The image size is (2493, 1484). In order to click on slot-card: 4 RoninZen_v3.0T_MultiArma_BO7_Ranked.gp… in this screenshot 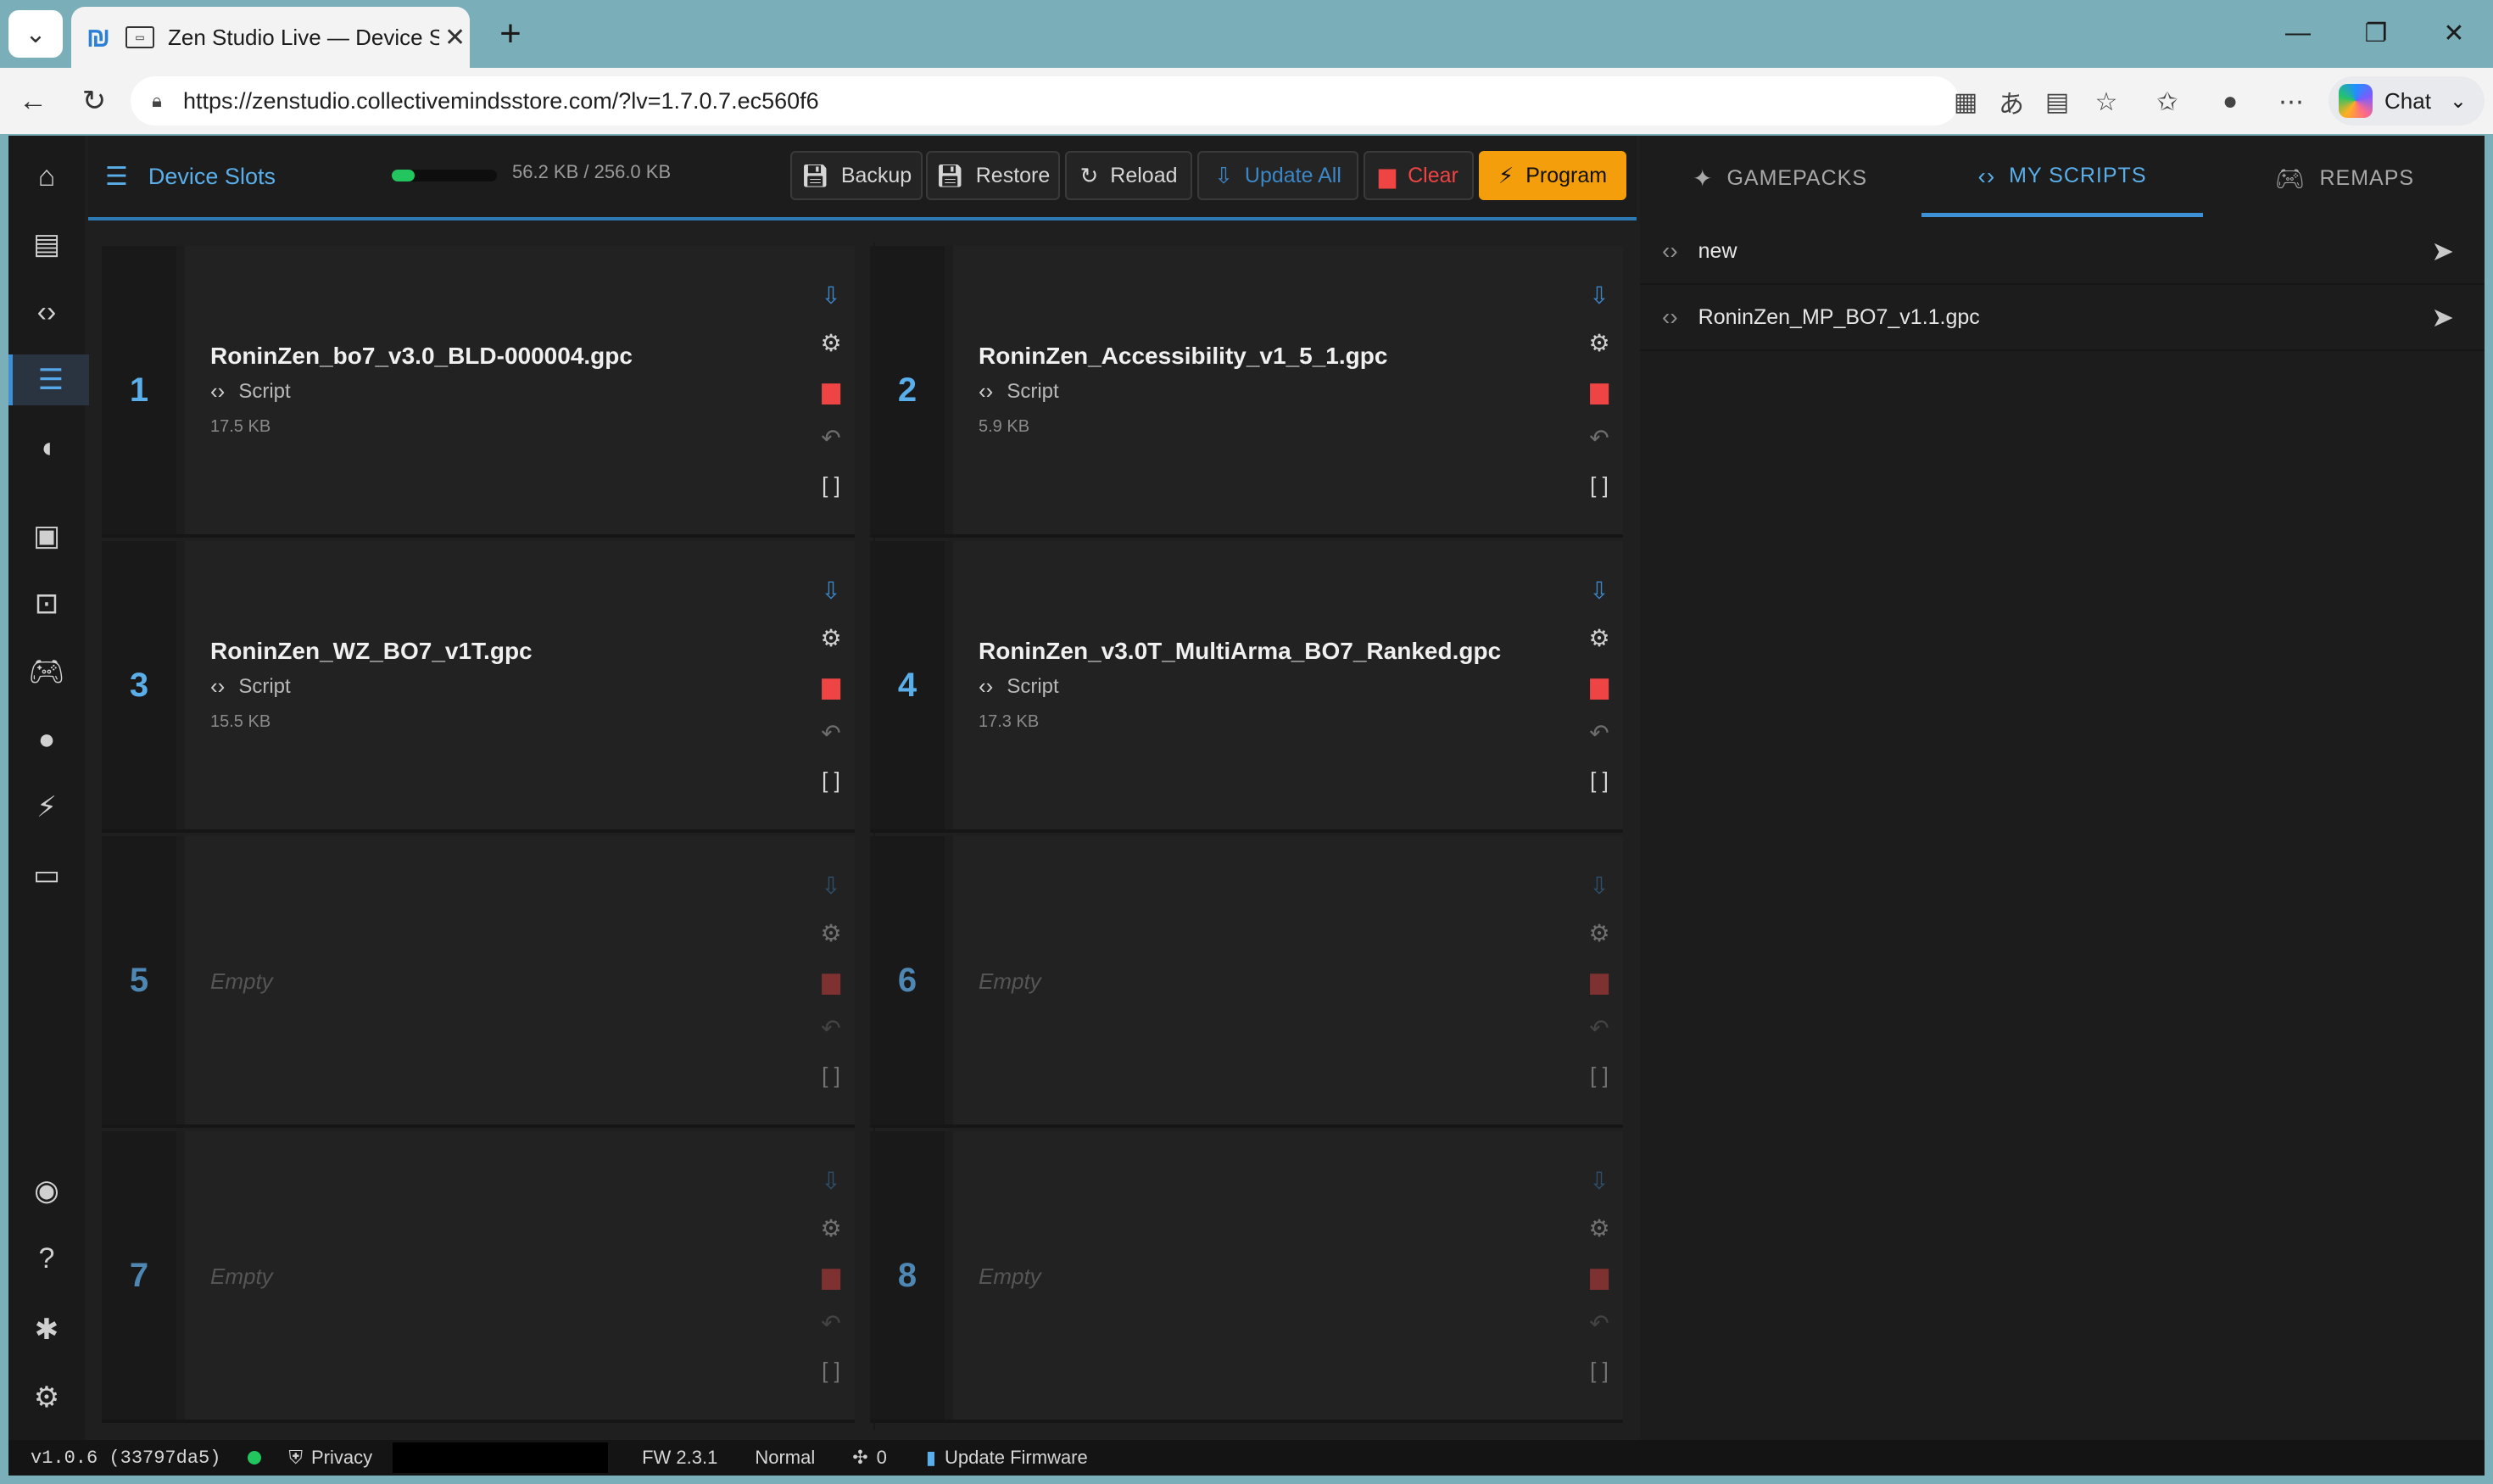, I will do `click(1246, 687)`.